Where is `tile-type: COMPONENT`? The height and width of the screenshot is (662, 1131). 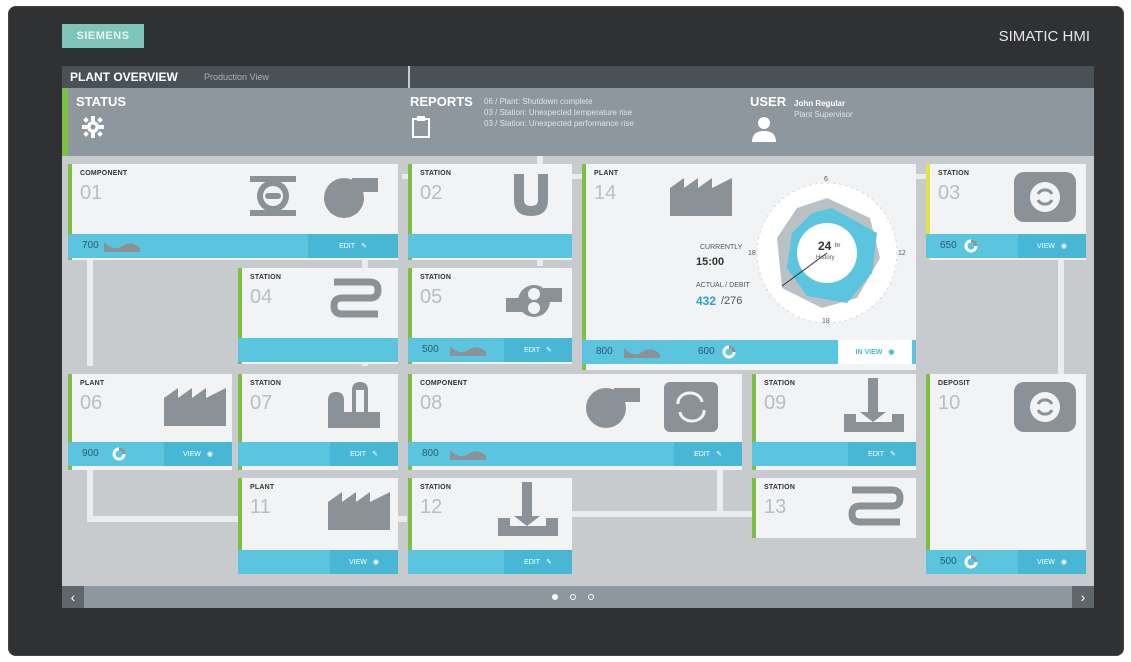 tile-type: COMPONENT is located at coordinates (444, 383).